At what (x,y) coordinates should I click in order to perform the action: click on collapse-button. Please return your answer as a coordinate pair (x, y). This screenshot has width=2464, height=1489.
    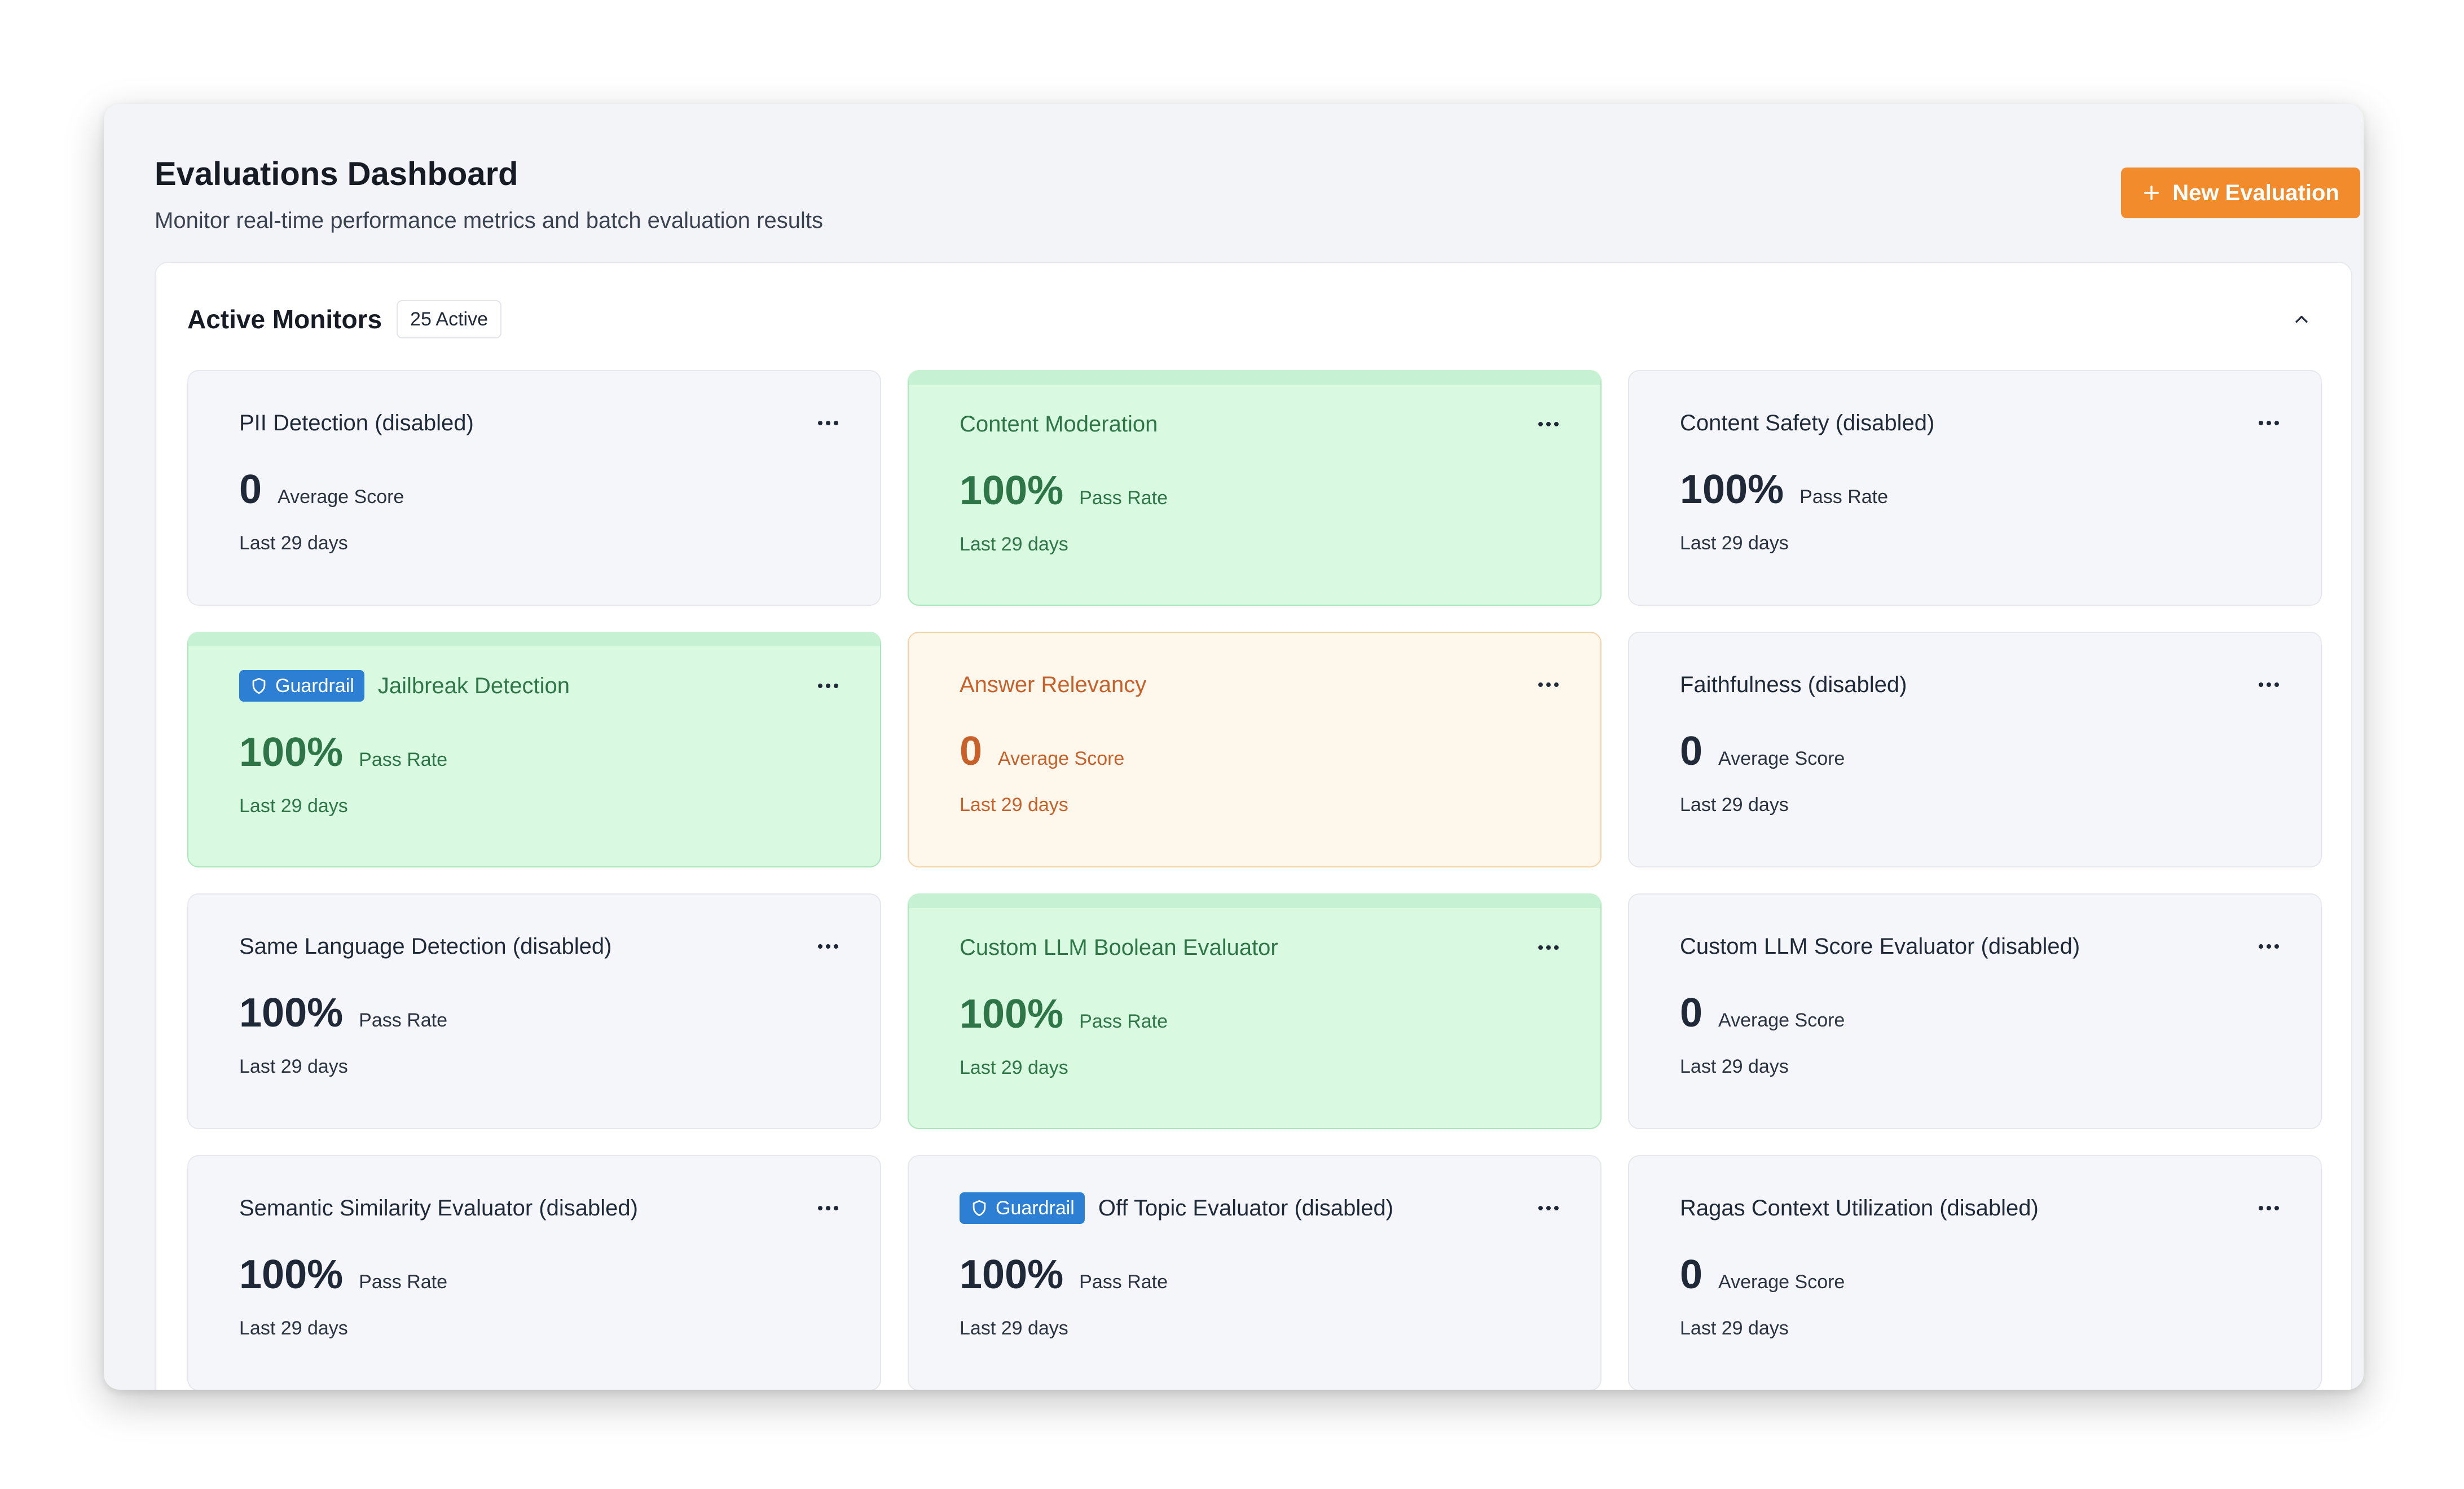
    Looking at the image, I should click on (2301, 319).